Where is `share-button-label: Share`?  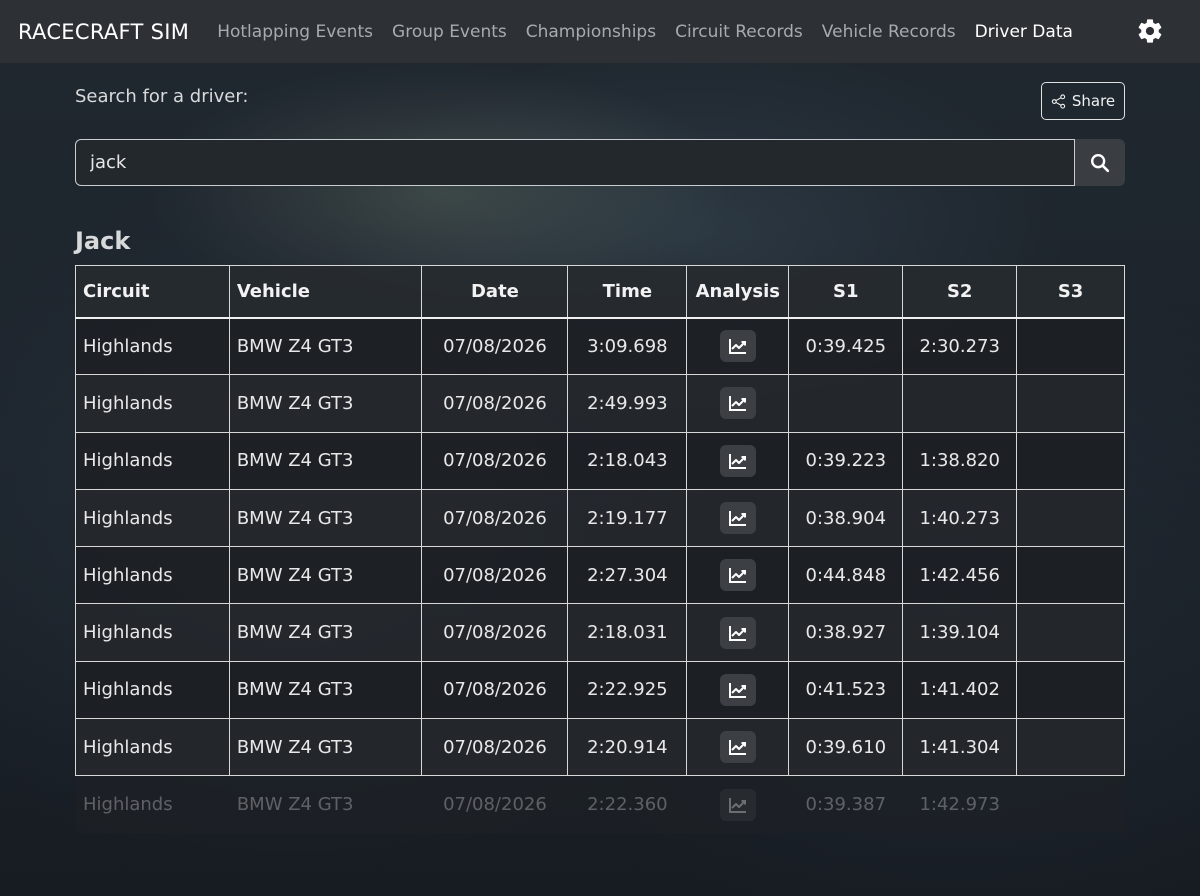 share-button-label: Share is located at coordinates (1093, 101).